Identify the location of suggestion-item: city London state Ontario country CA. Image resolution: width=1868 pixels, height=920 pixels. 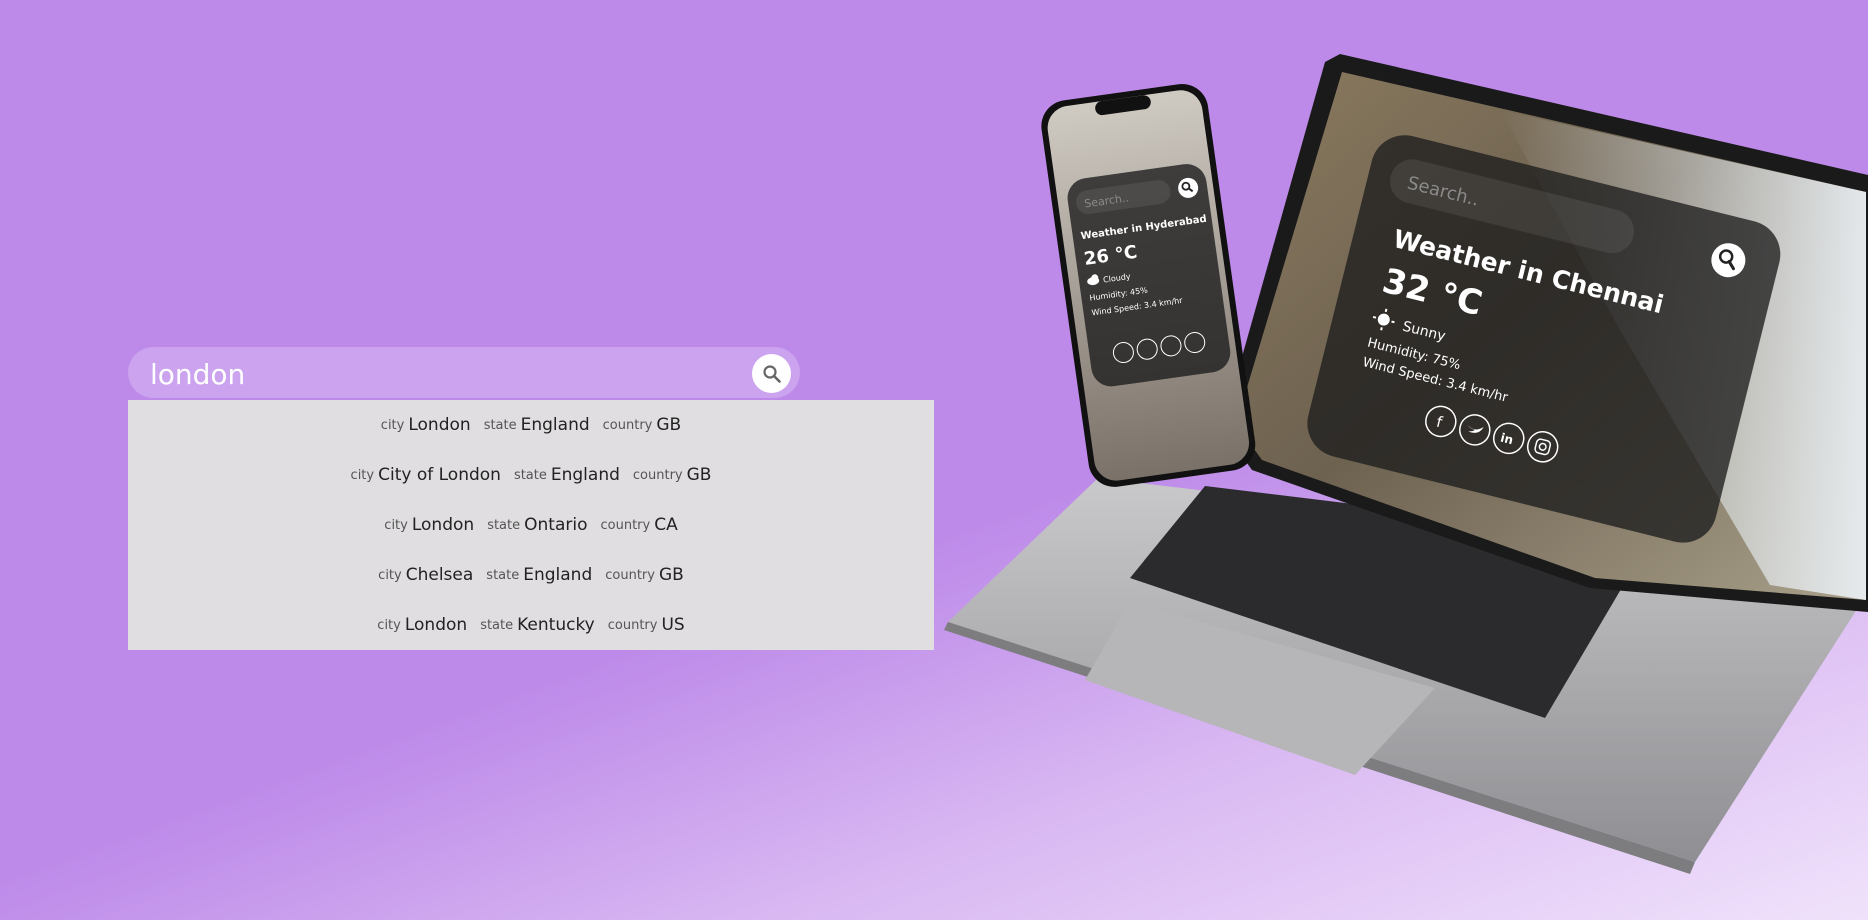
(531, 525).